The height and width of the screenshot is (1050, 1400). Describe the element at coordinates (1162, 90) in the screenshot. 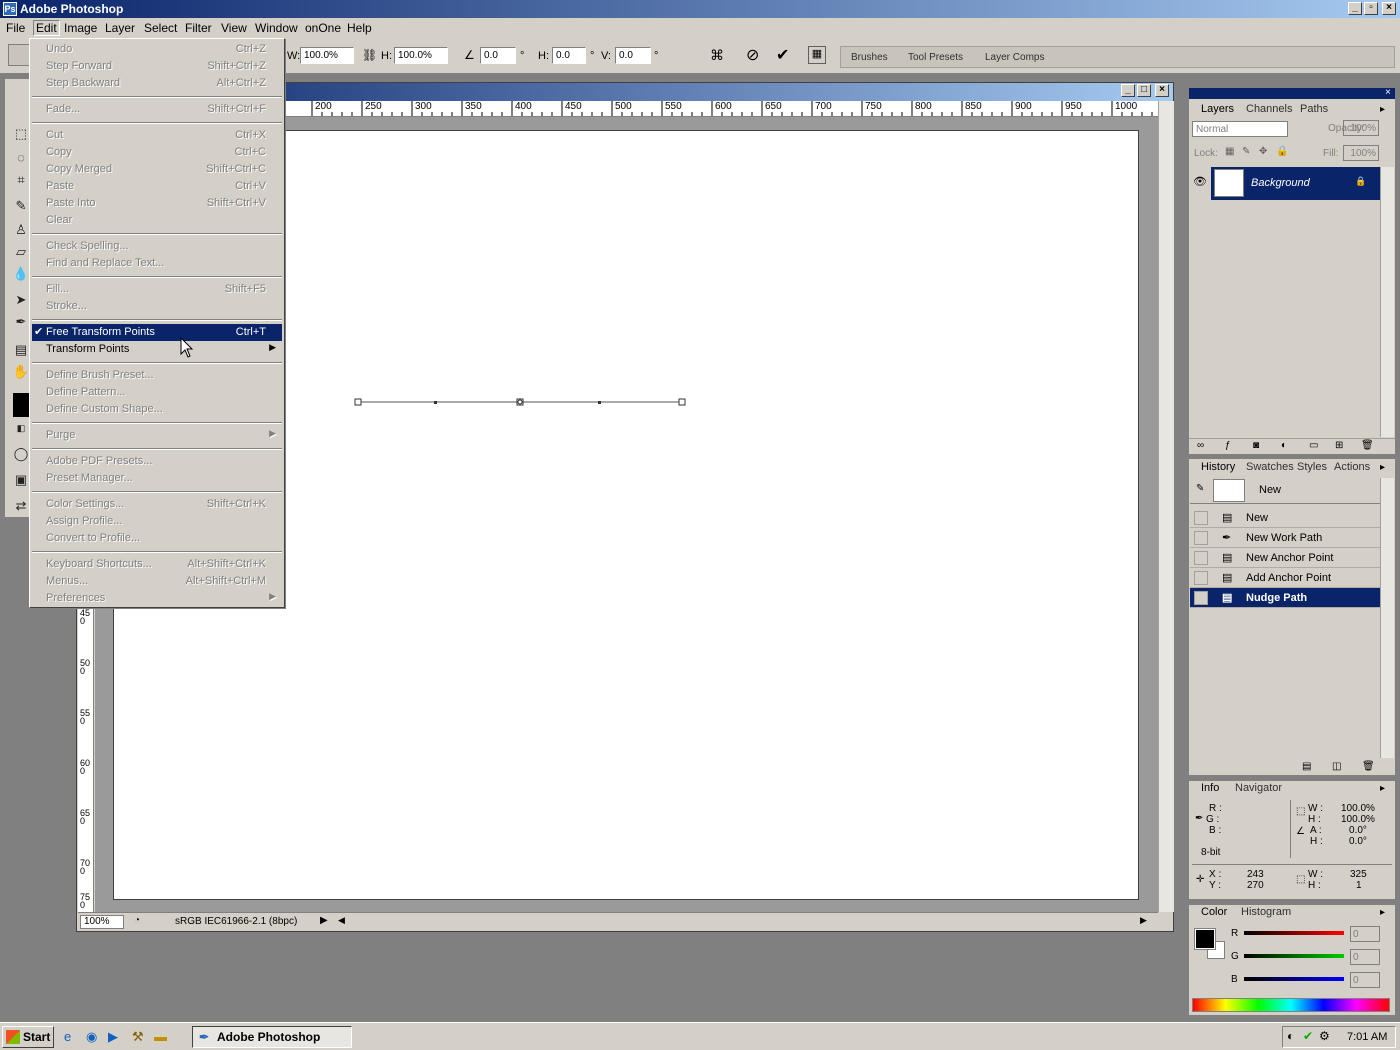

I see `doc-close-button: ×` at that location.